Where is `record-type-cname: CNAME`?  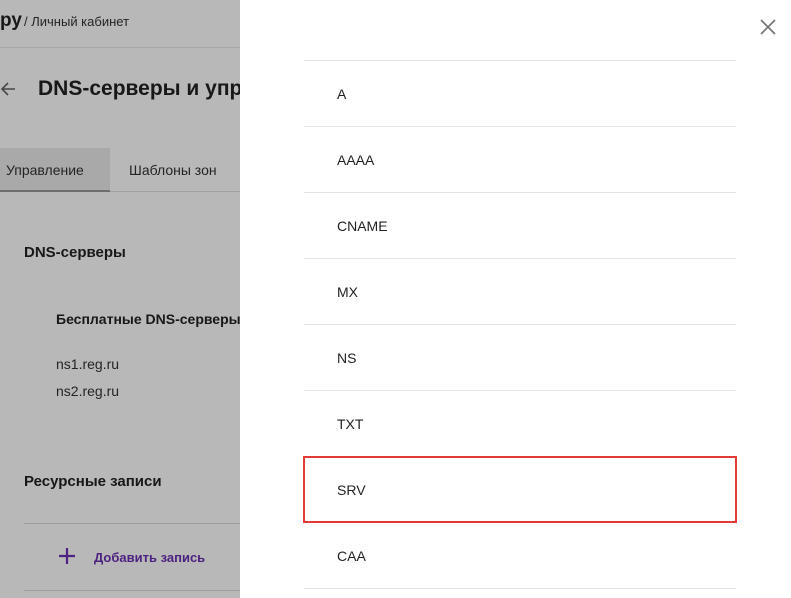 record-type-cname: CNAME is located at coordinates (520, 225).